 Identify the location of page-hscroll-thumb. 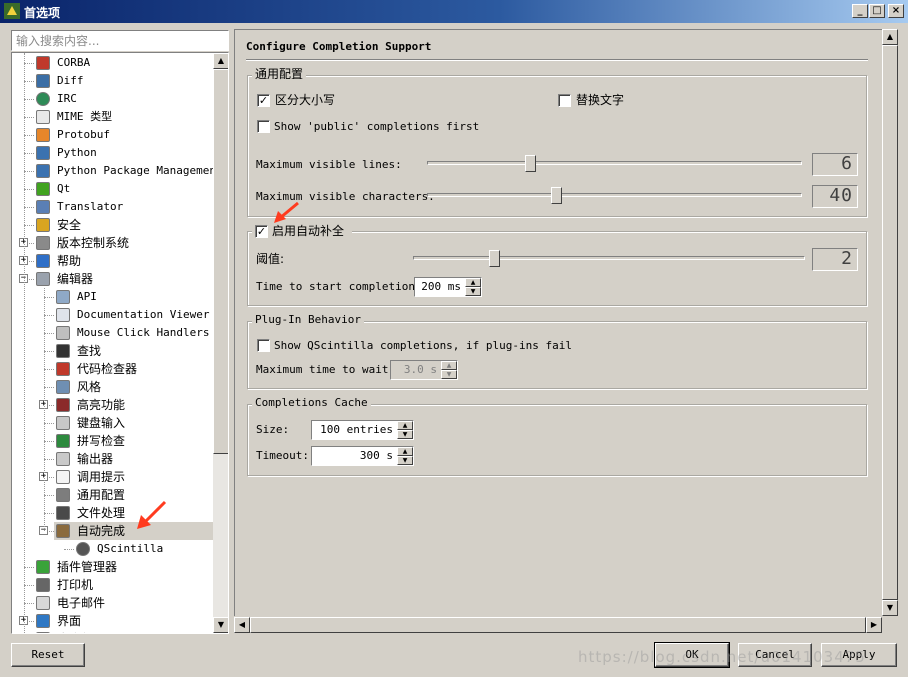
(558, 625).